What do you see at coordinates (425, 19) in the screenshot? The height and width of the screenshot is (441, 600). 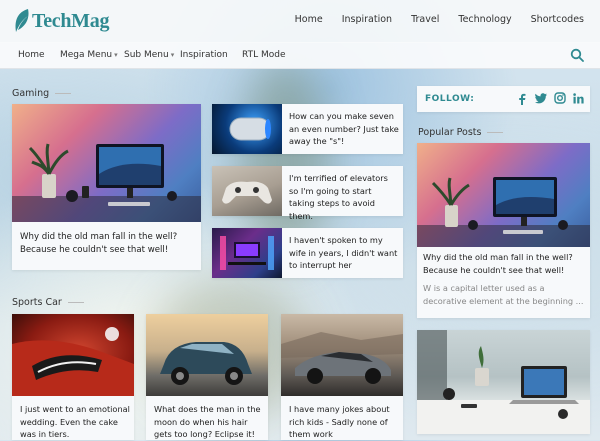 I see `top-nav-travel: Travel` at bounding box center [425, 19].